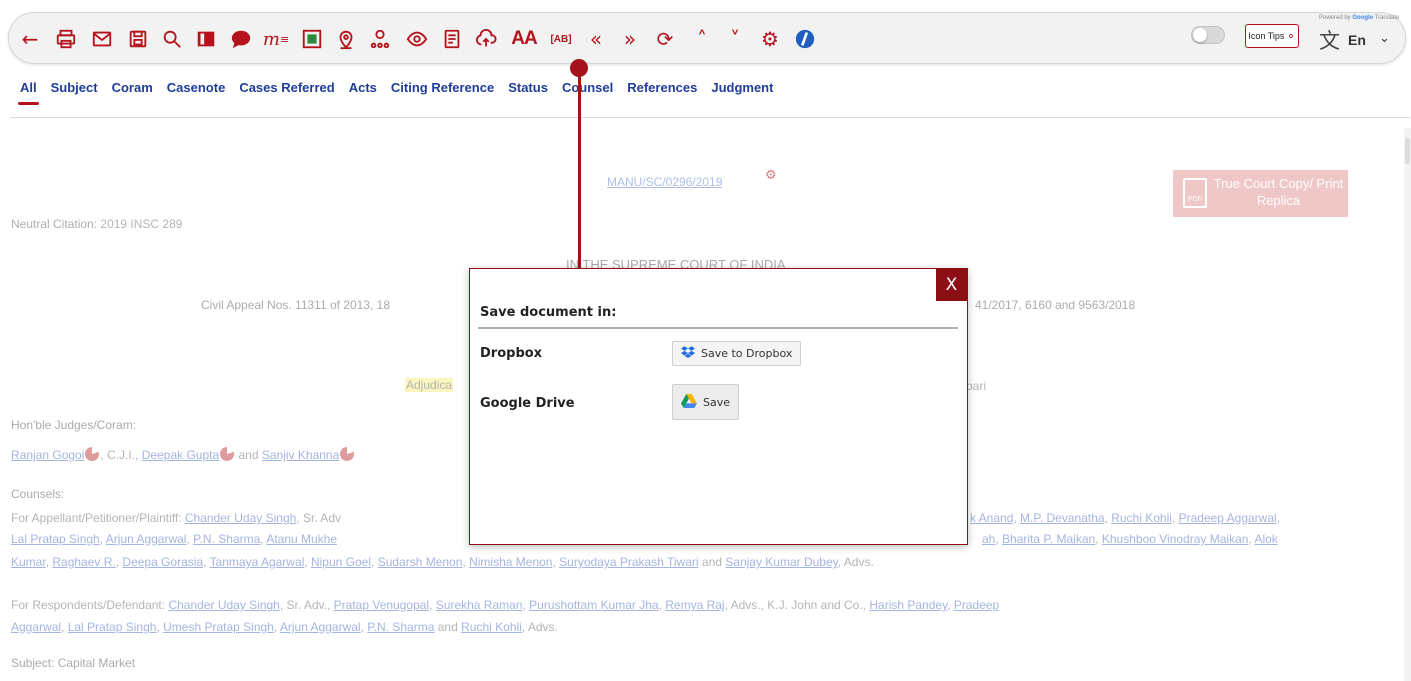 The height and width of the screenshot is (681, 1411). Describe the element at coordinates (991, 518) in the screenshot. I see `counsel-link: k Anand` at that location.